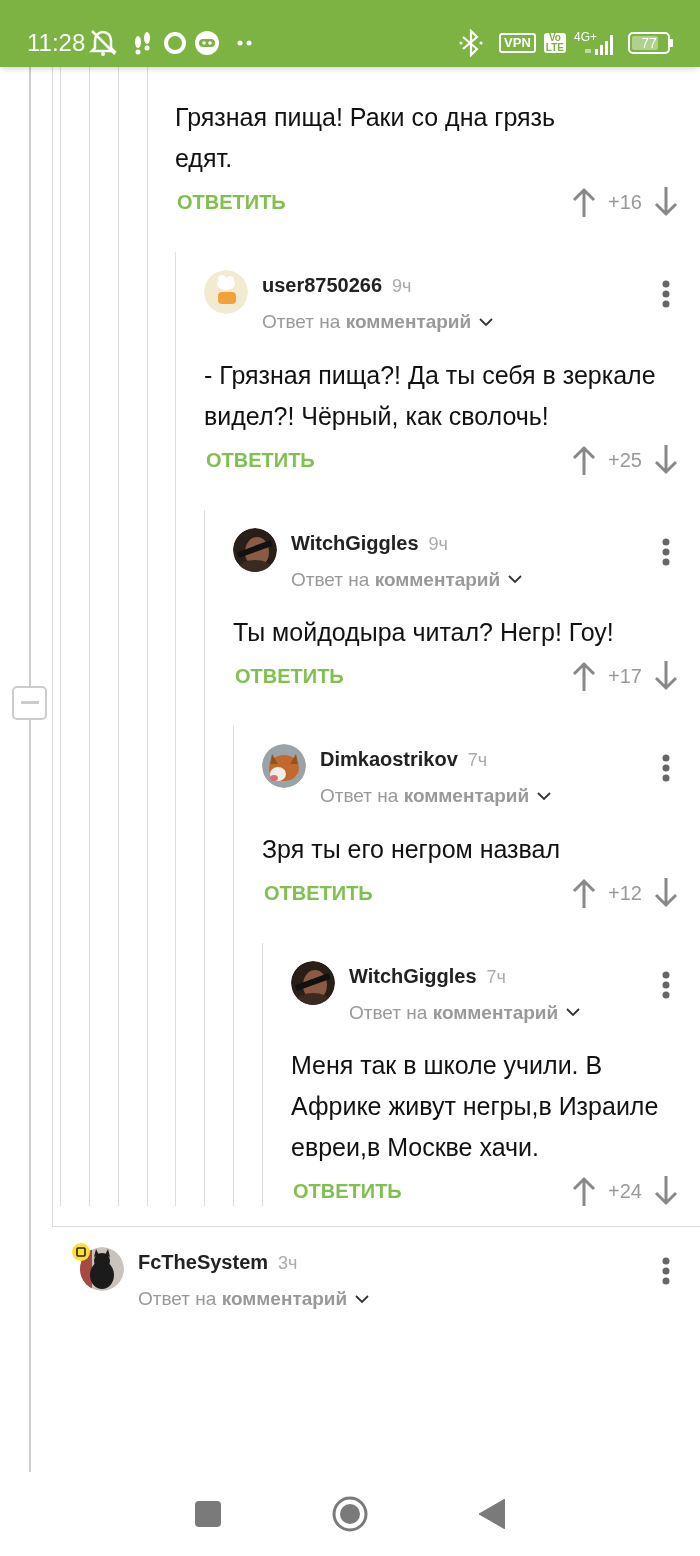 Image resolution: width=700 pixels, height=1556 pixels. What do you see at coordinates (585, 36) in the screenshot?
I see `network-type: 4G+` at bounding box center [585, 36].